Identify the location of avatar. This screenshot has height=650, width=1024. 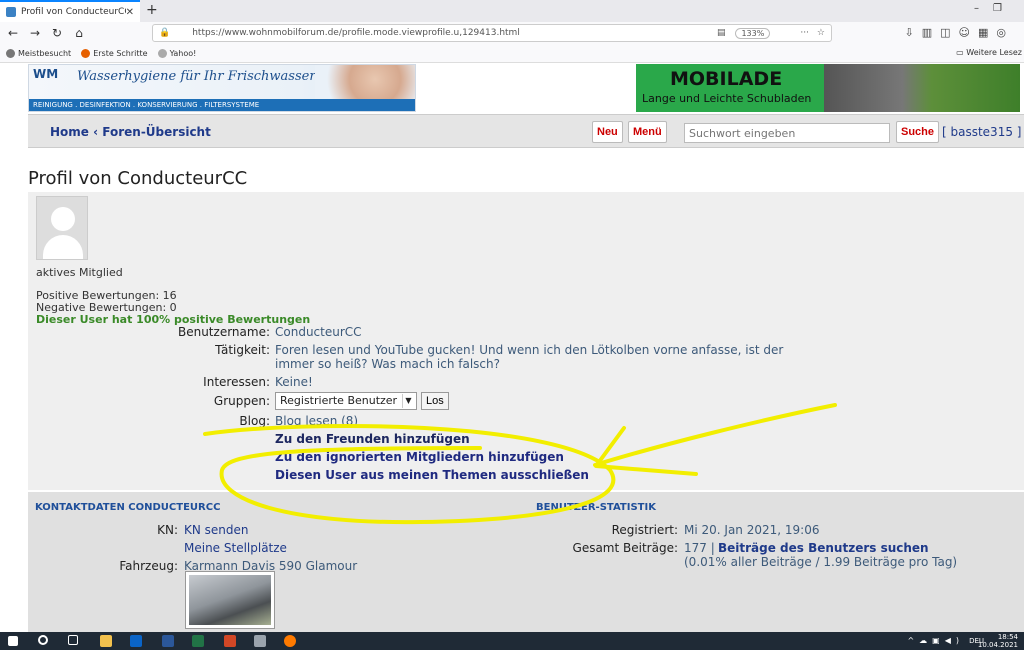
(62, 228).